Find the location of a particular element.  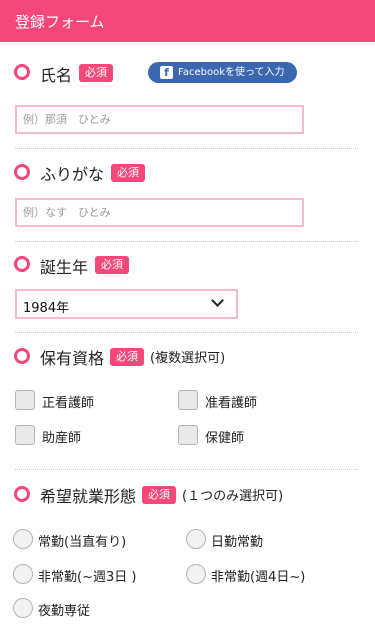

option-label-public-health-nurse: 保健師 is located at coordinates (225, 438).